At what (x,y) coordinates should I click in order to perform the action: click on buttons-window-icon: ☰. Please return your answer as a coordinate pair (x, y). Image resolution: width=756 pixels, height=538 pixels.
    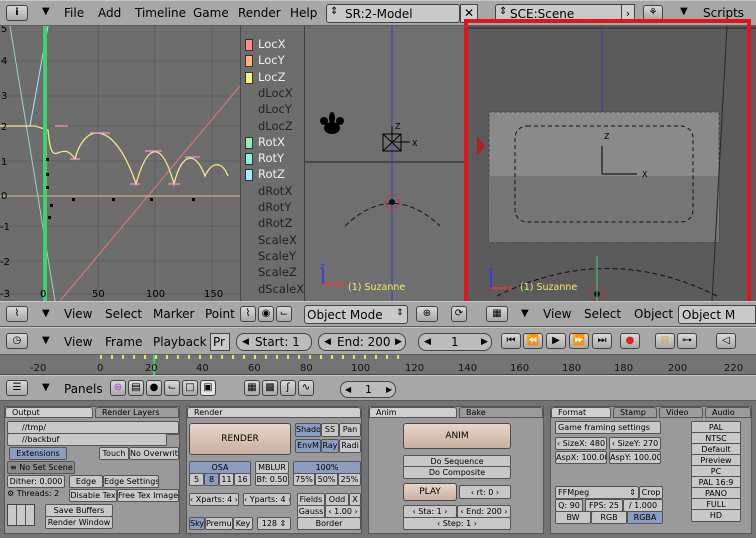
    Looking at the image, I should click on (17, 388).